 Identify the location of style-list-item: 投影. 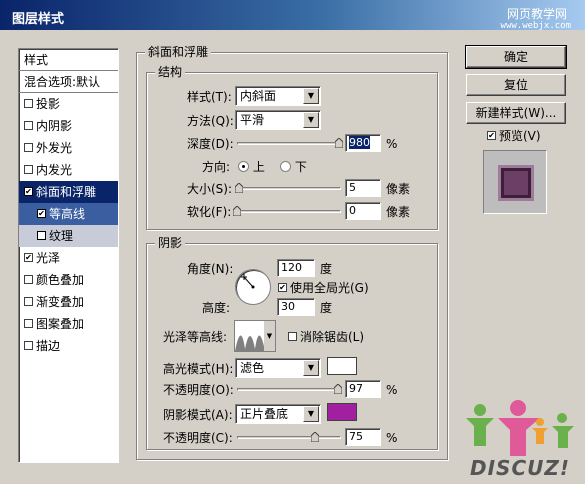
(68, 104).